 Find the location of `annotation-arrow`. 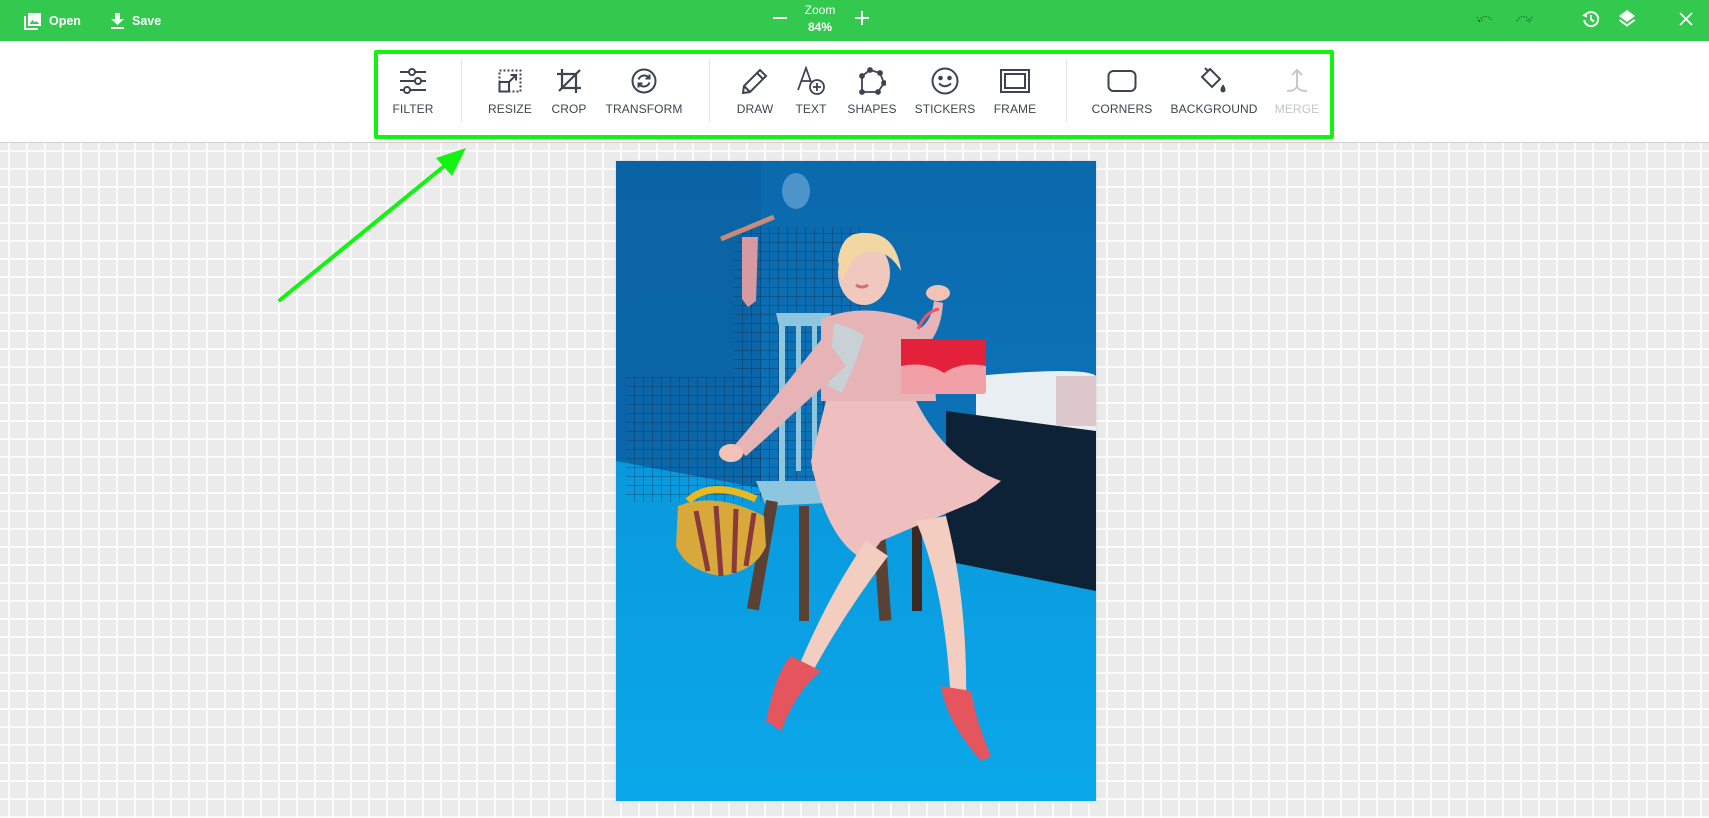

annotation-arrow is located at coordinates (372, 225).